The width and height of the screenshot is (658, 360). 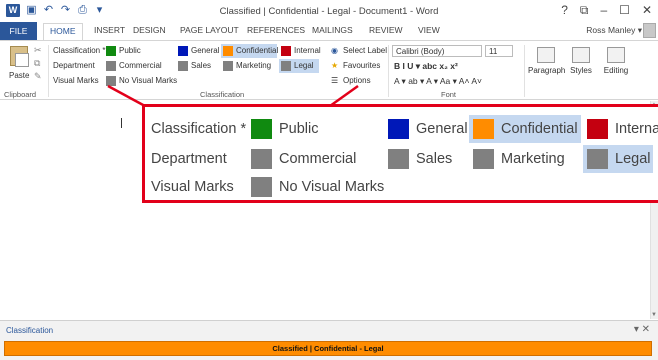 What do you see at coordinates (597, 159) in the screenshot?
I see `callout-legal-swatch` at bounding box center [597, 159].